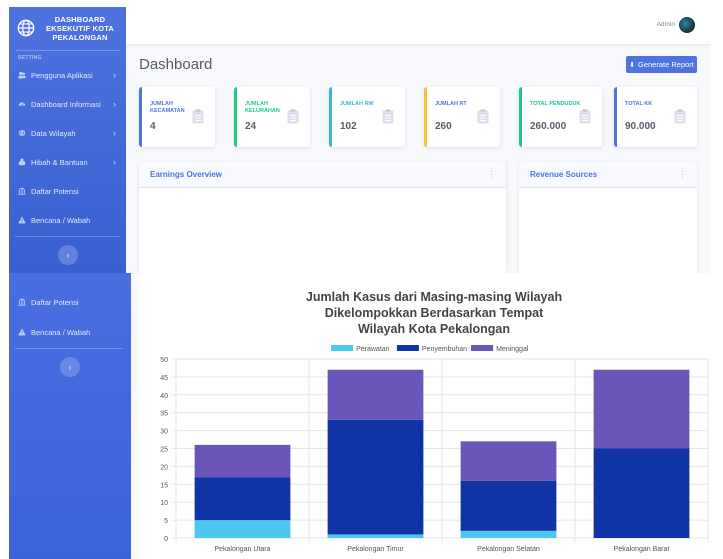  I want to click on x-tick-label: Pekalongan Timur, so click(375, 549).